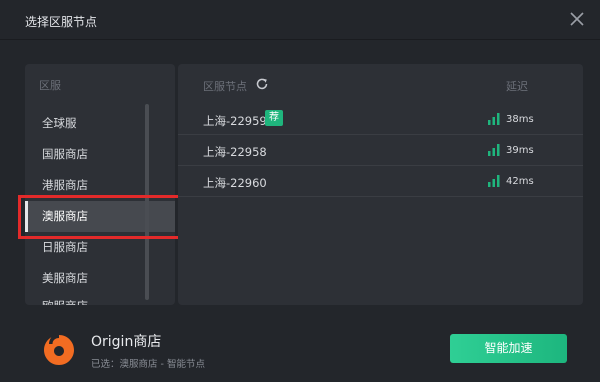 The image size is (600, 382). I want to click on refresh-icon, so click(262, 84).